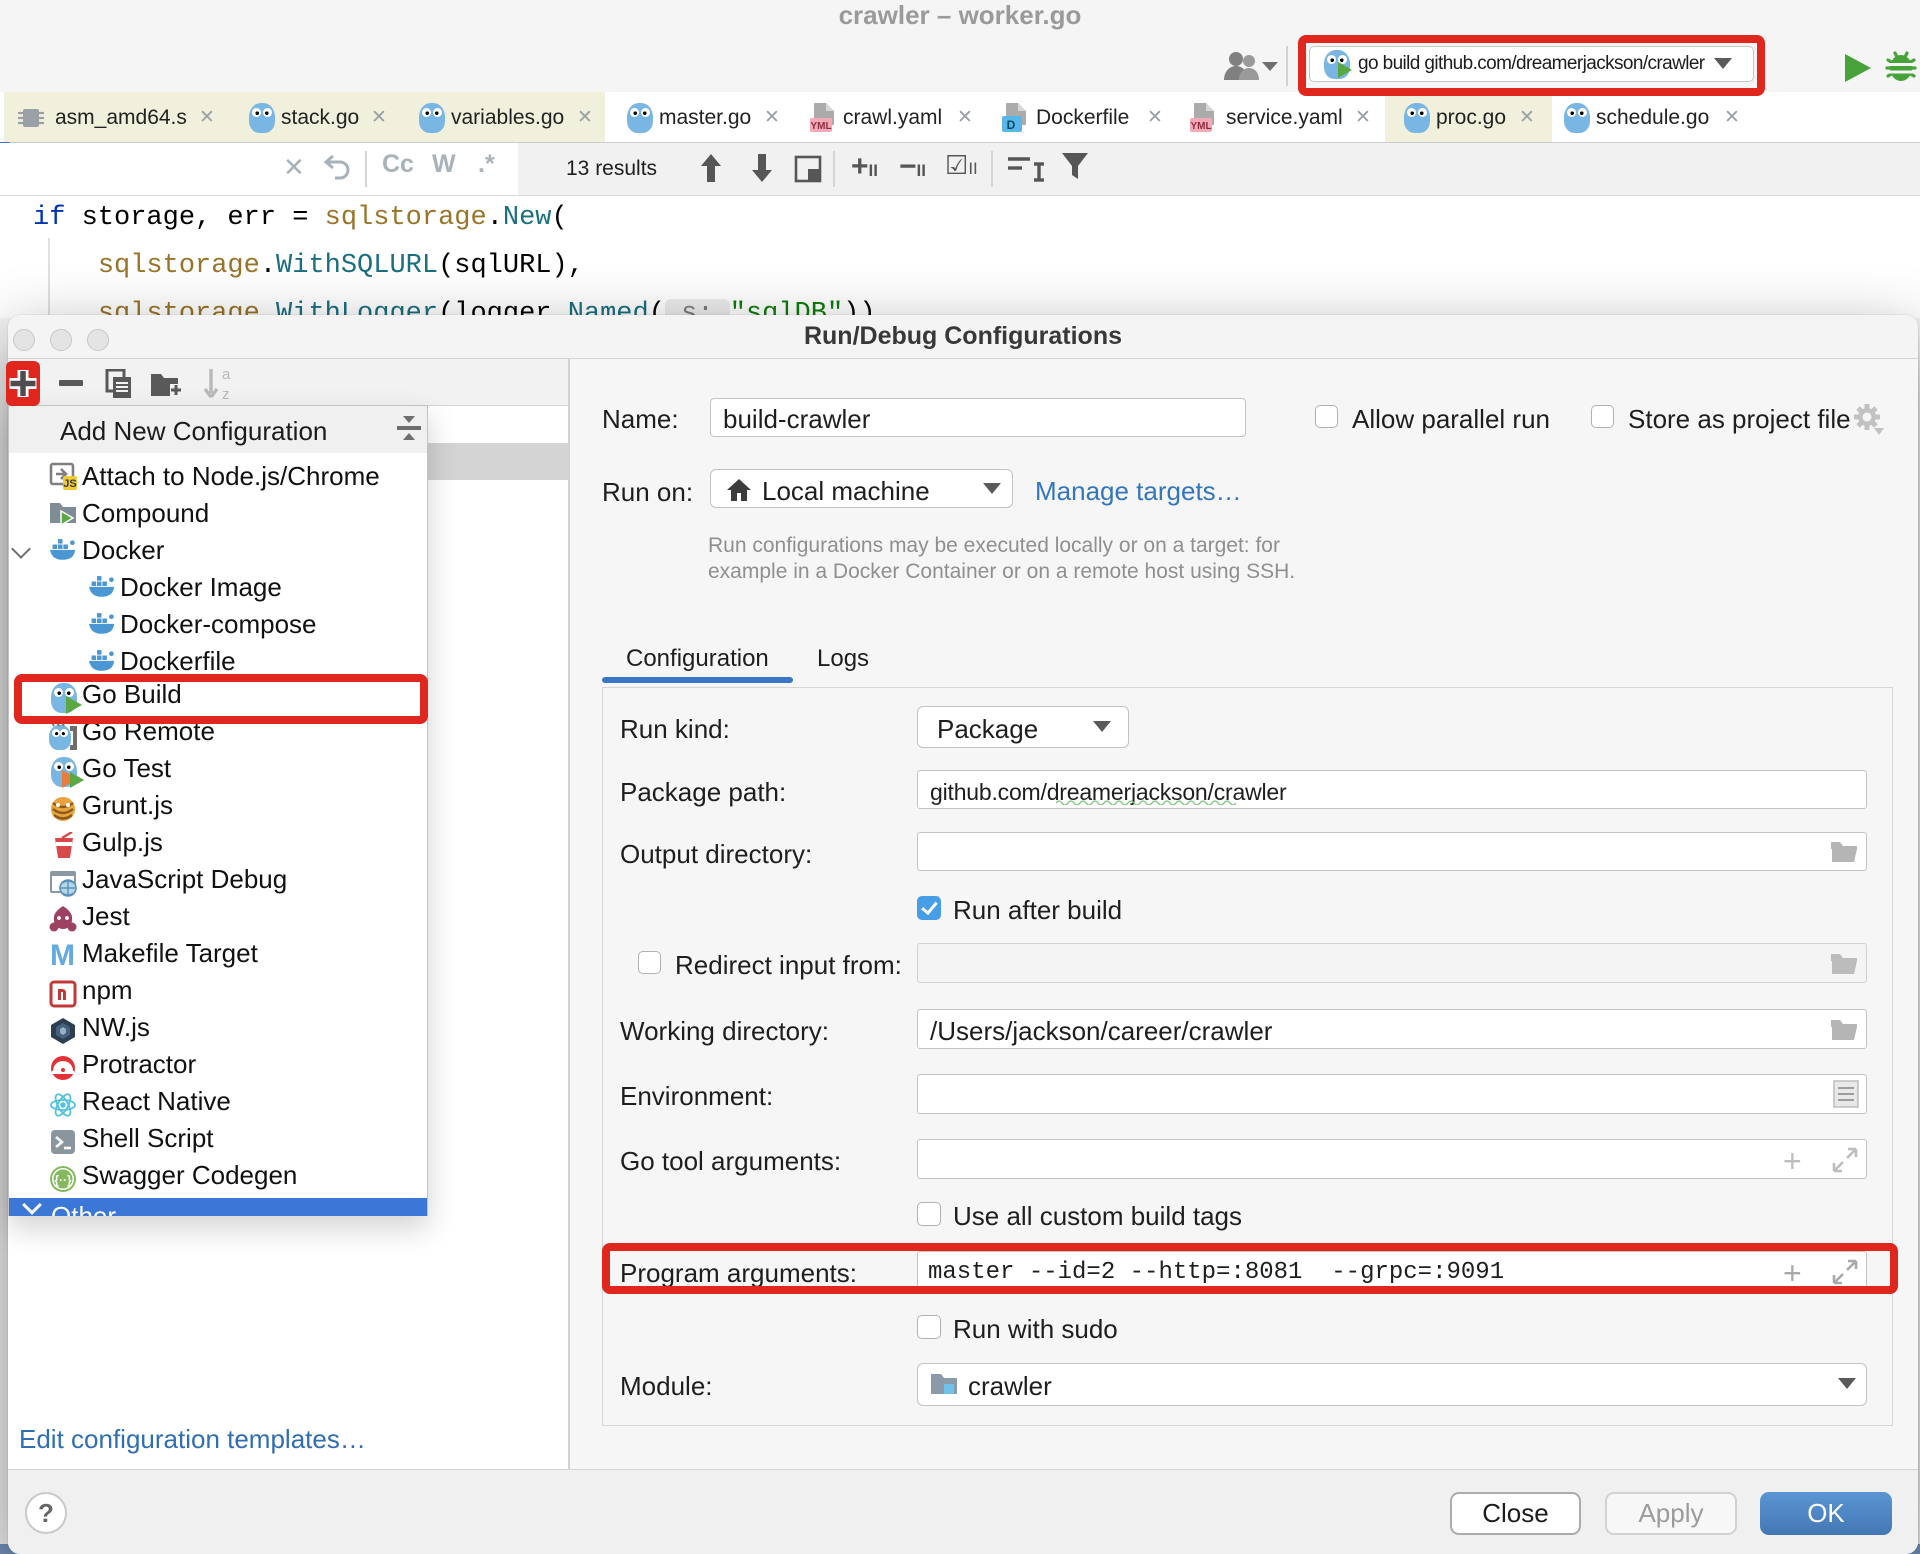  I want to click on svg-text: JS, so click(69, 484).